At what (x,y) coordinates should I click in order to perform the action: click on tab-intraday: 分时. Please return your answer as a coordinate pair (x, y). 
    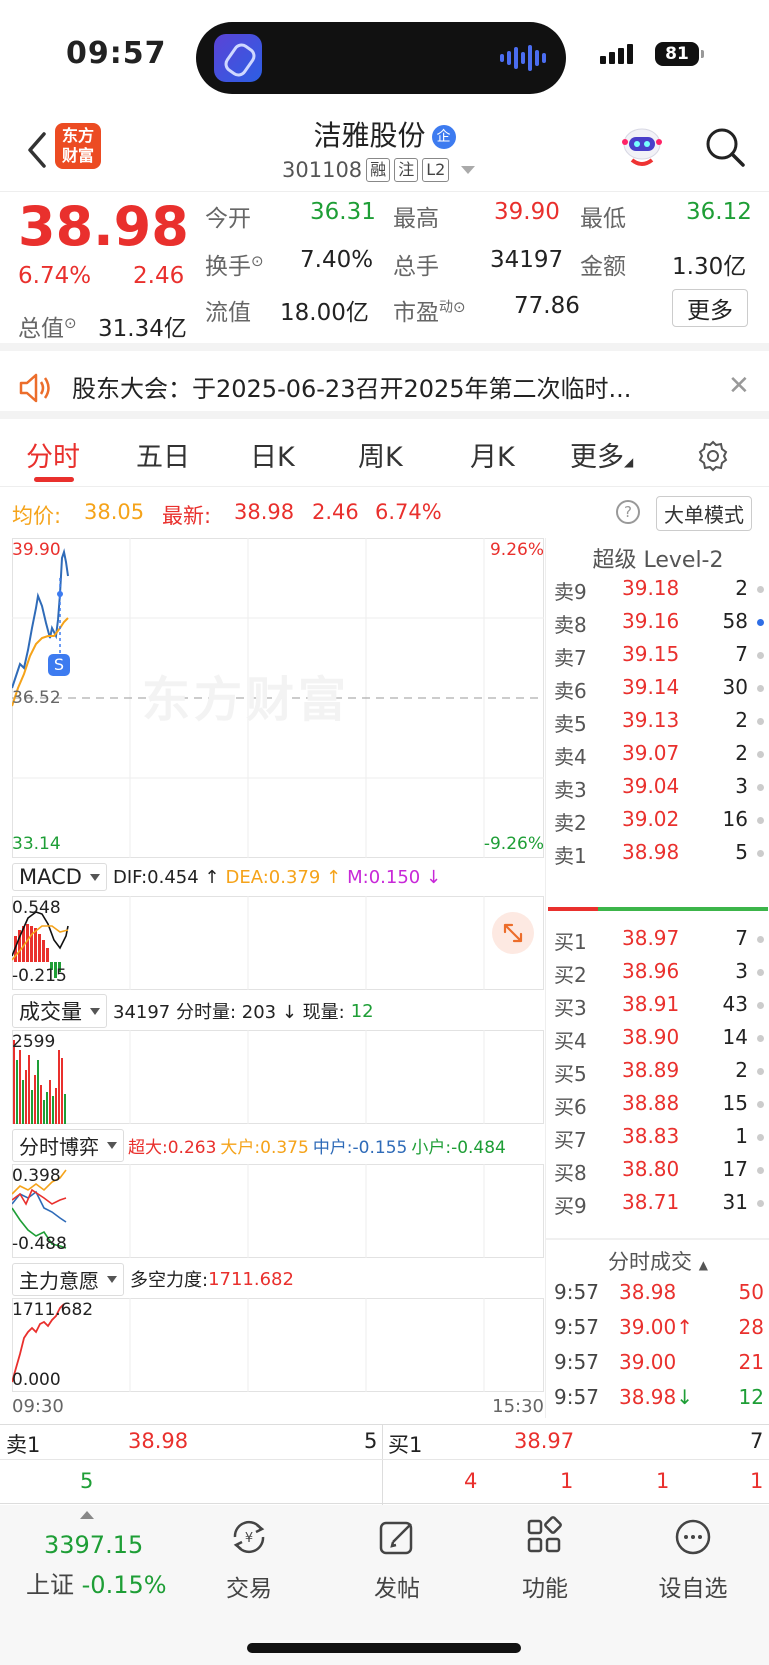
    Looking at the image, I should click on (53, 454).